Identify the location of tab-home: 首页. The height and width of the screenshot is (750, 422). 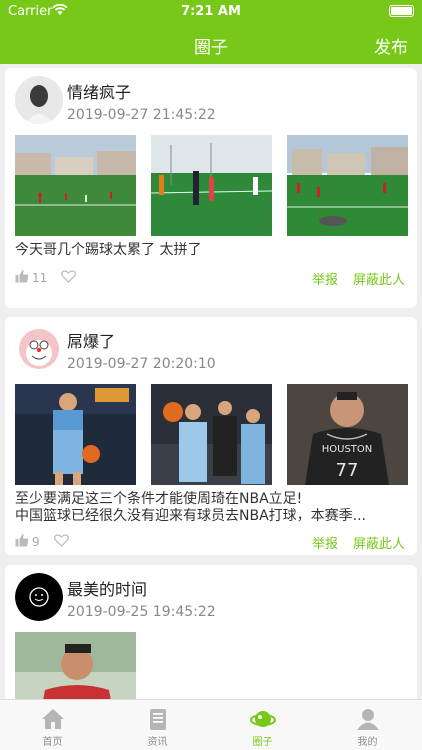
(52, 725).